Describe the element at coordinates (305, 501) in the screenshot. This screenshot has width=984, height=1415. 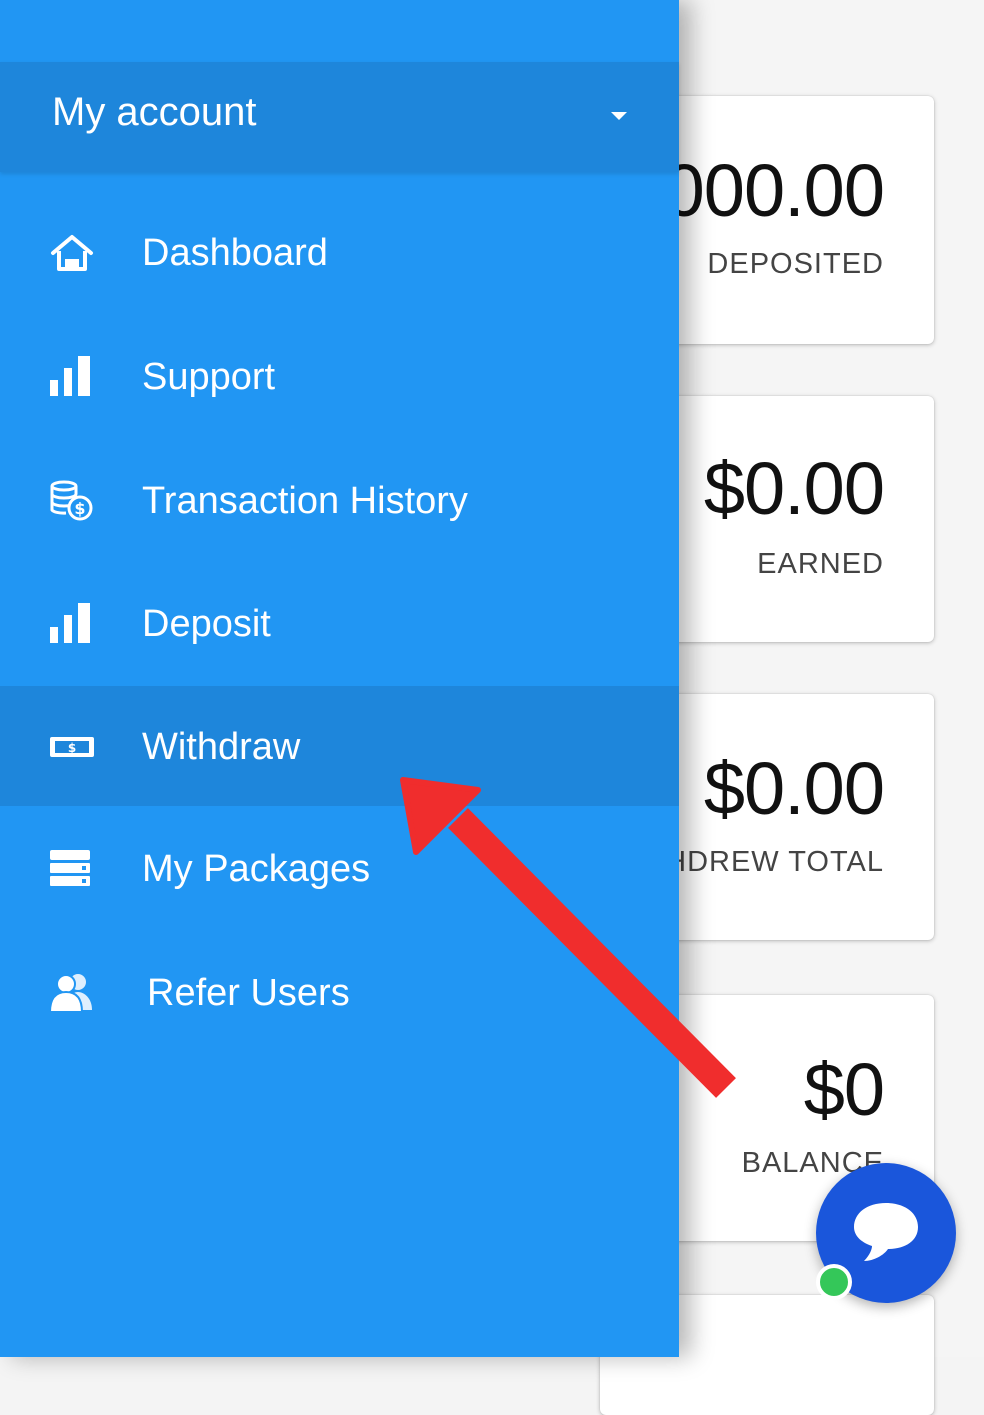
I see `menu-item-label: Transaction History` at that location.